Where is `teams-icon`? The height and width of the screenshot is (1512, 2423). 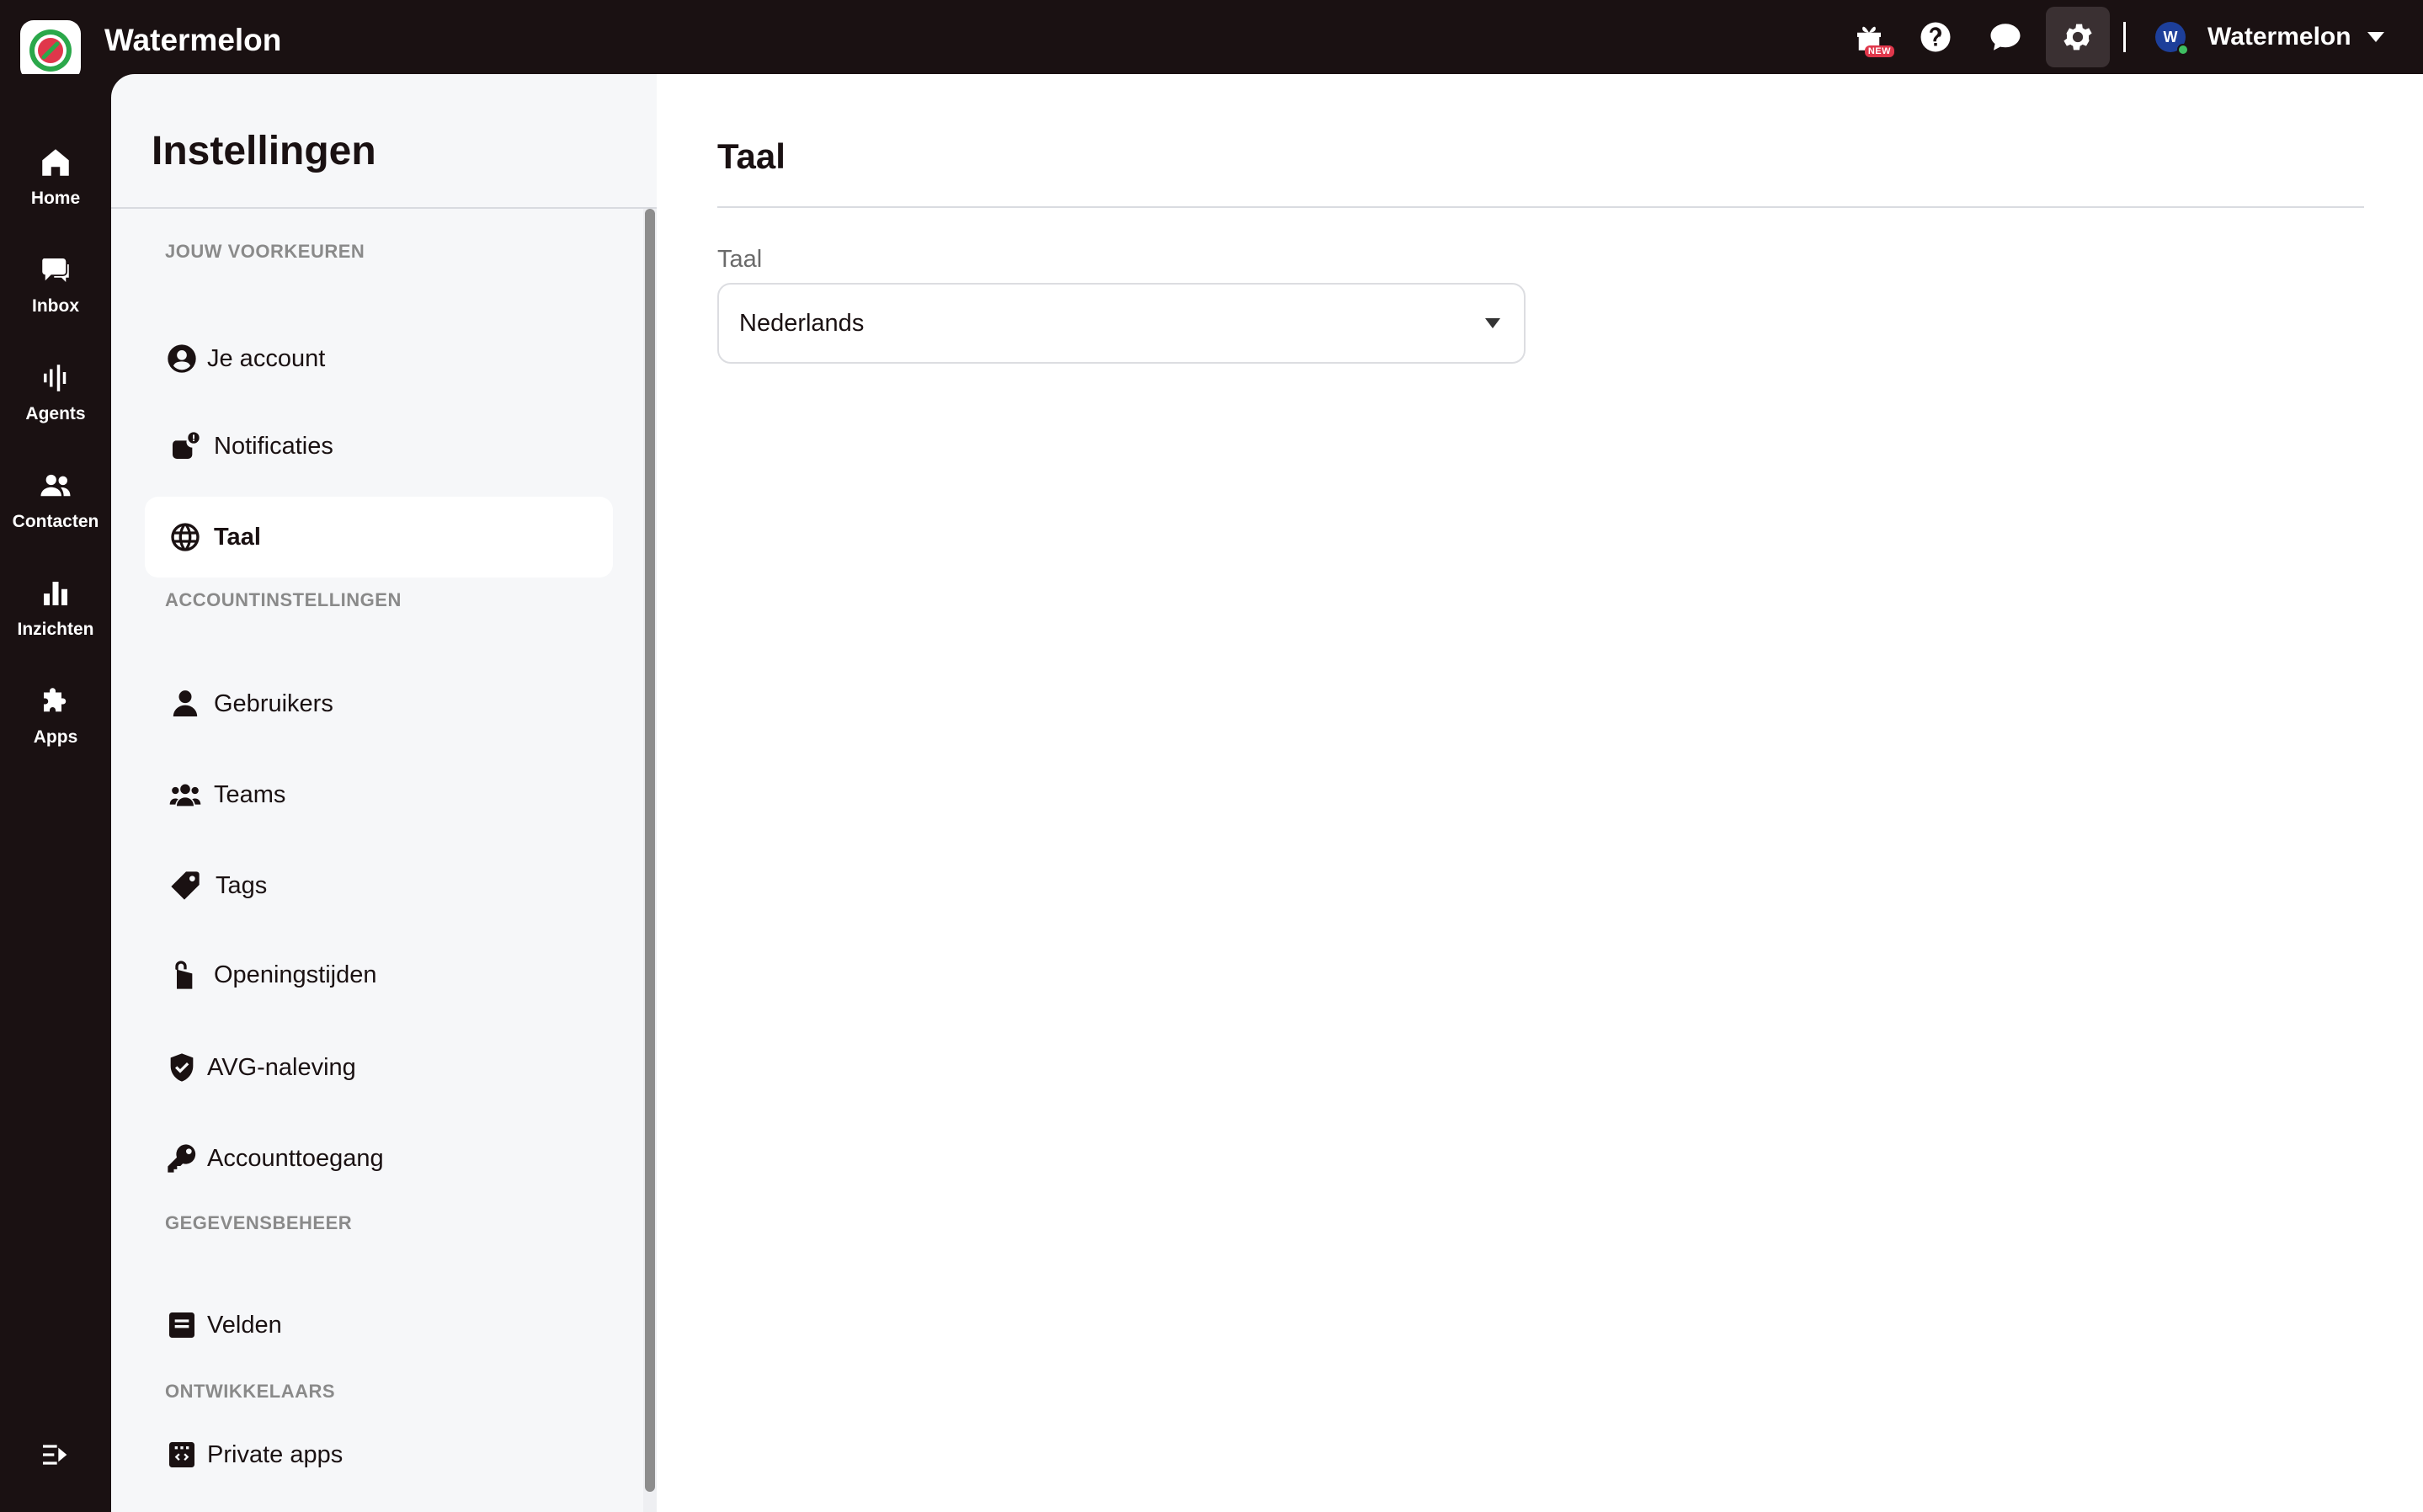 teams-icon is located at coordinates (185, 796).